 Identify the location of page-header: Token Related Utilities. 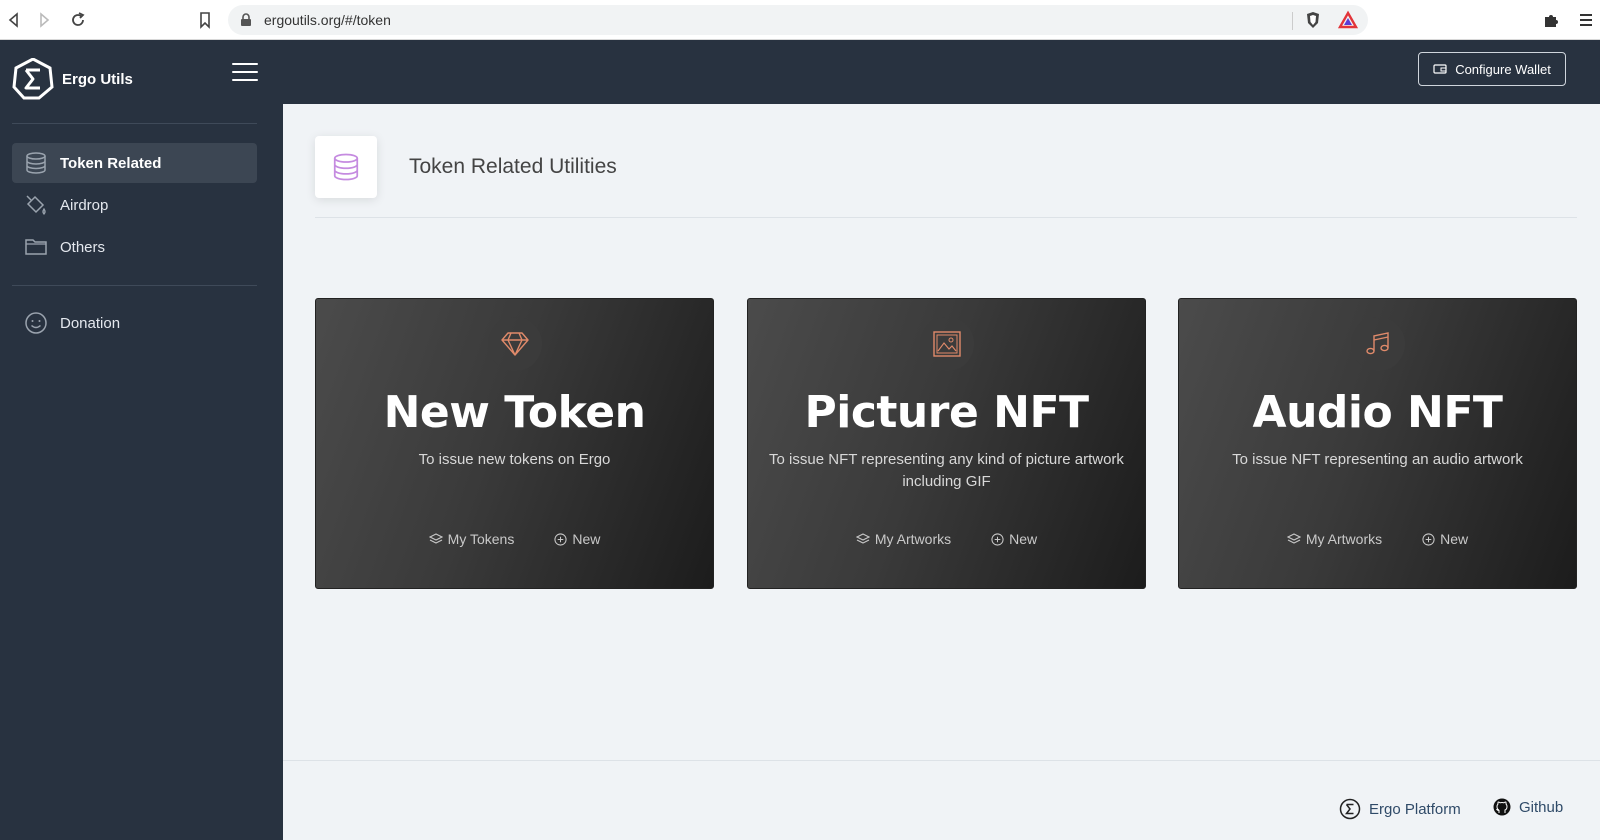
(466, 167).